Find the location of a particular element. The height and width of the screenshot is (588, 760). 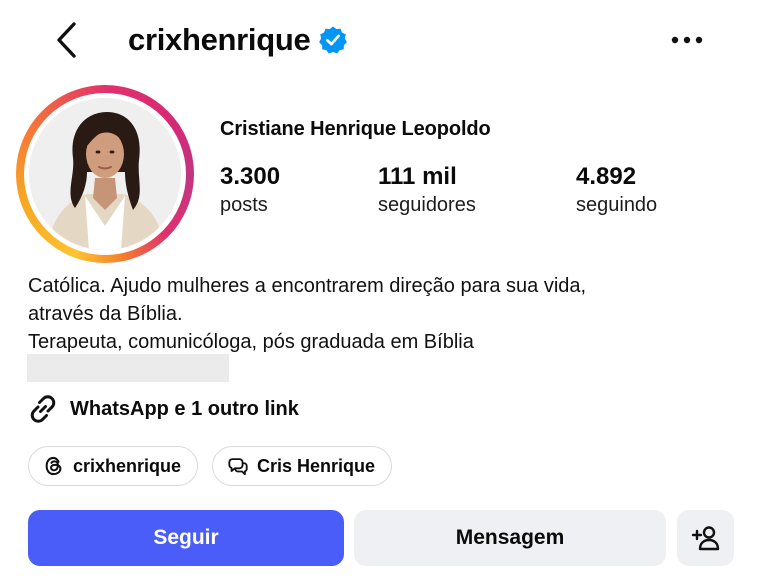

username-header: crixhenrique is located at coordinates (238, 40).